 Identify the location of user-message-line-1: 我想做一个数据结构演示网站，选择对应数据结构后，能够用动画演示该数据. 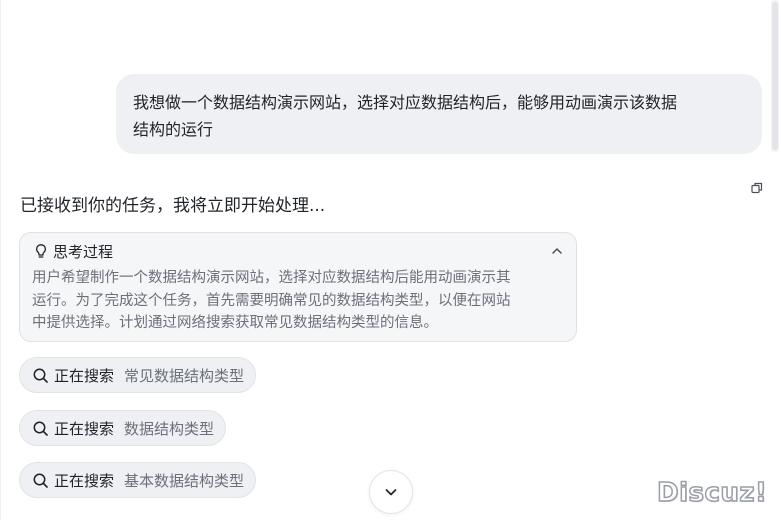
(405, 102).